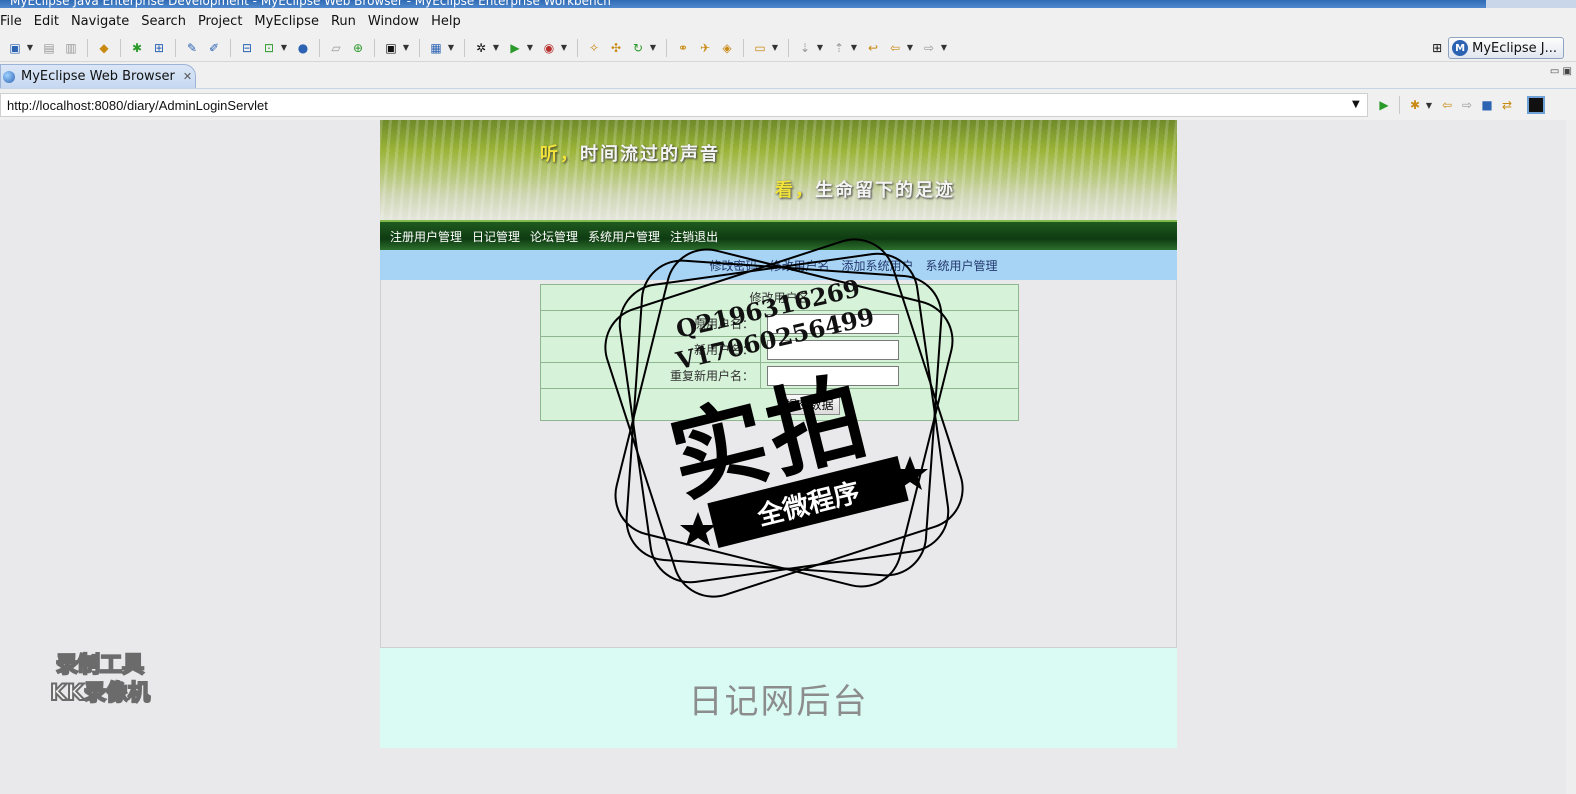 The width and height of the screenshot is (1576, 794). What do you see at coordinates (9, 76) in the screenshot?
I see `globe-icon` at bounding box center [9, 76].